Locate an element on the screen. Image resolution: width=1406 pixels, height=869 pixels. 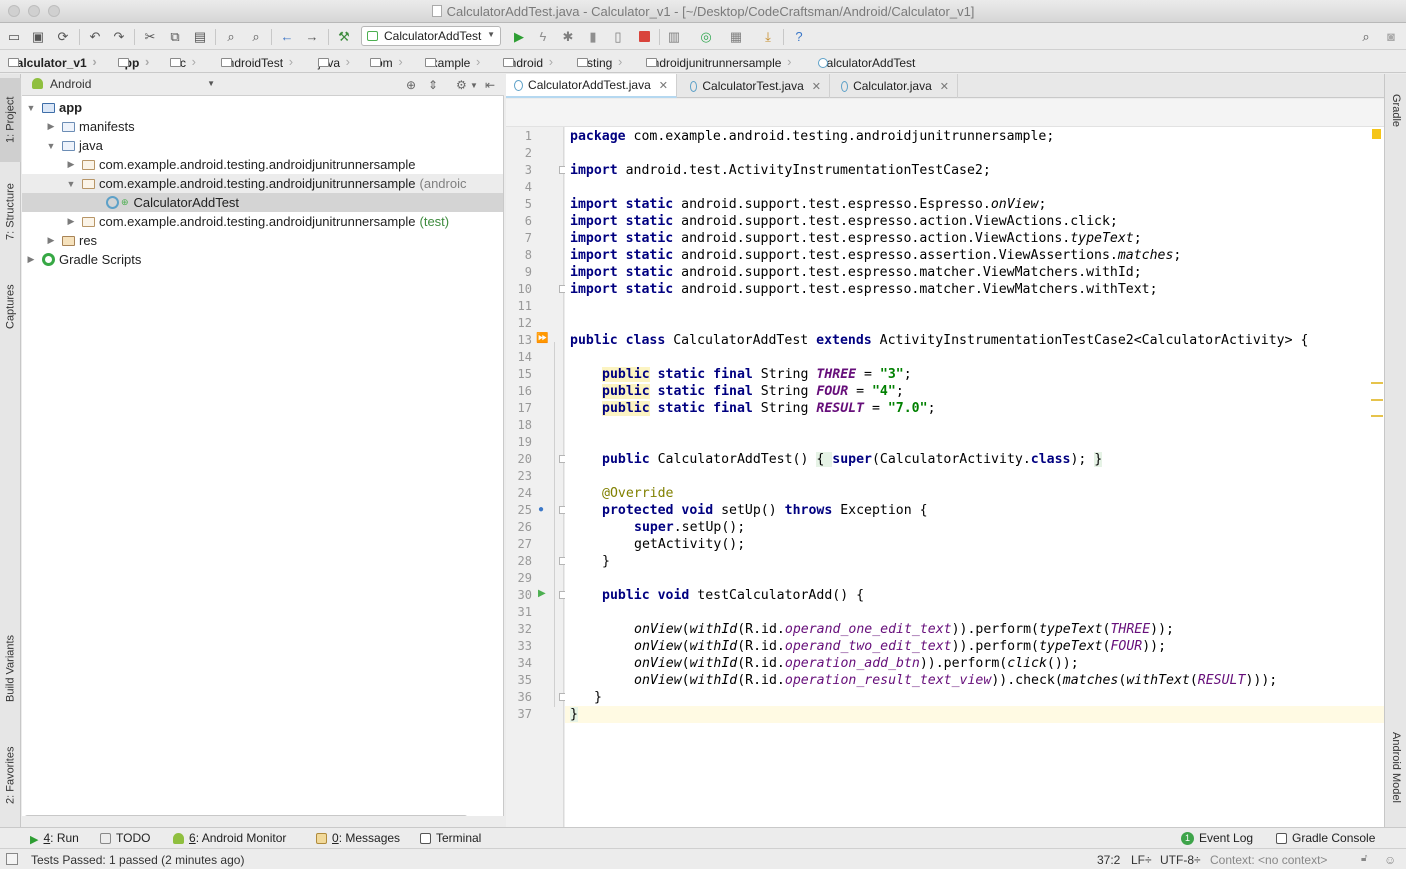
stop-icon is located at coordinates (644, 36).